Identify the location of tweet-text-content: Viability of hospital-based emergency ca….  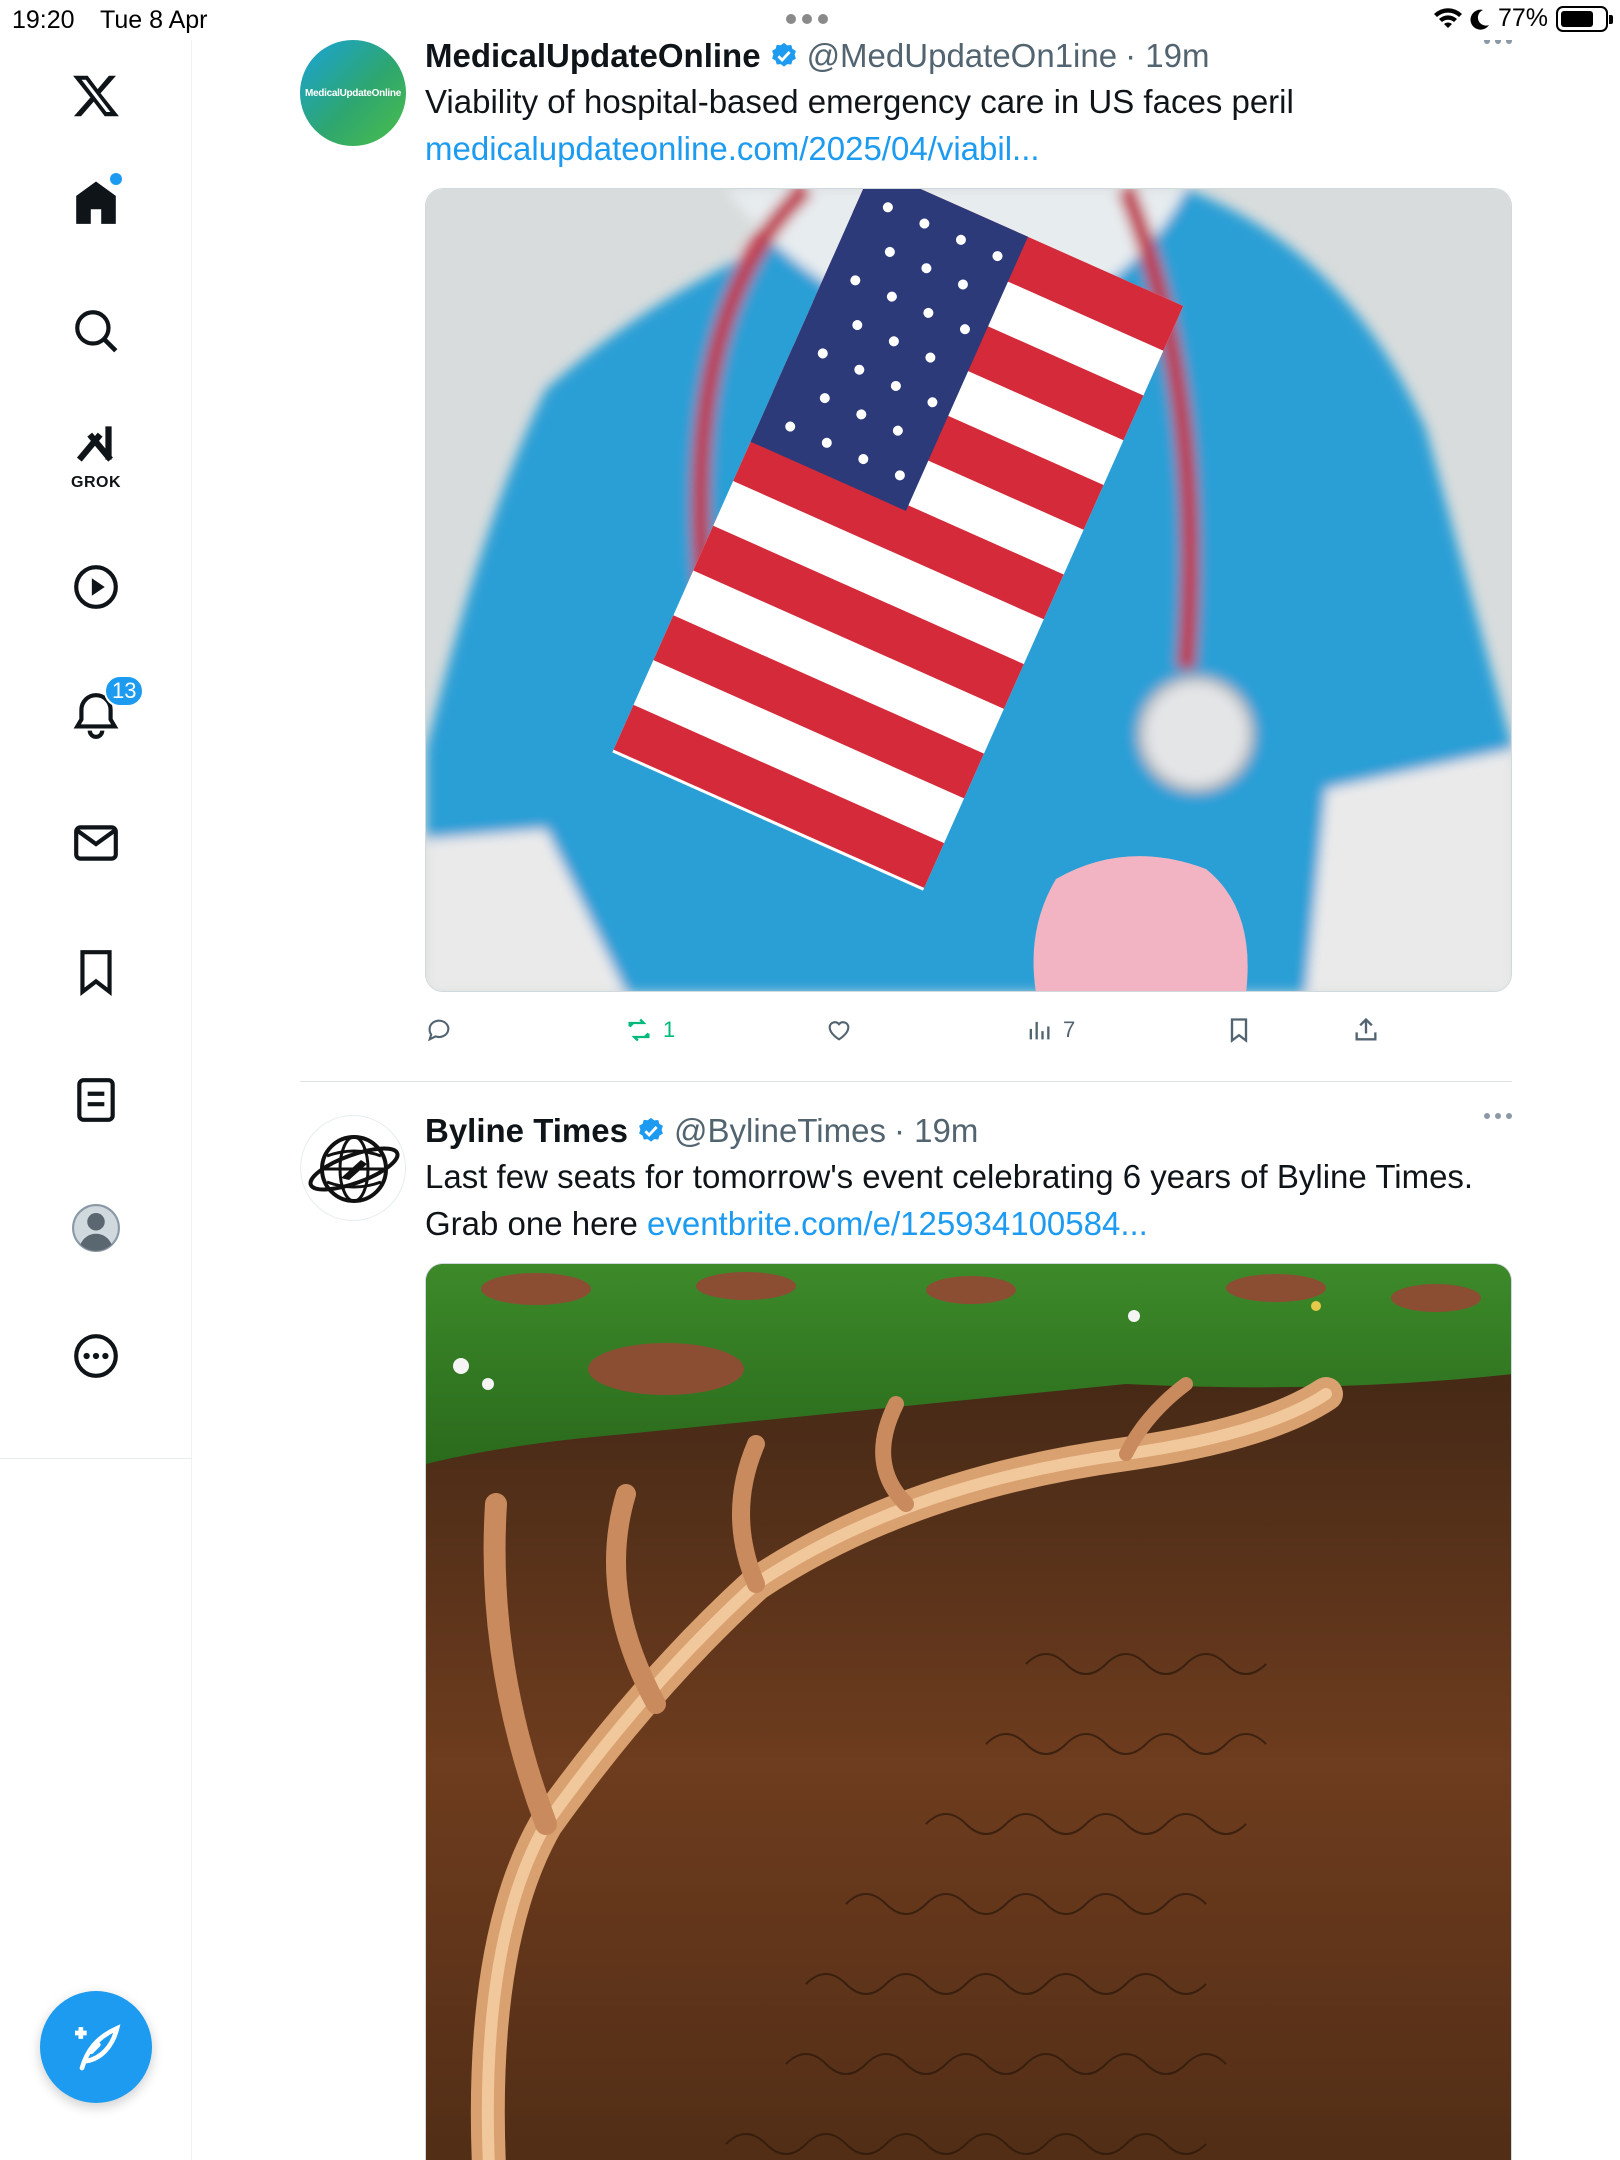
(859, 101).